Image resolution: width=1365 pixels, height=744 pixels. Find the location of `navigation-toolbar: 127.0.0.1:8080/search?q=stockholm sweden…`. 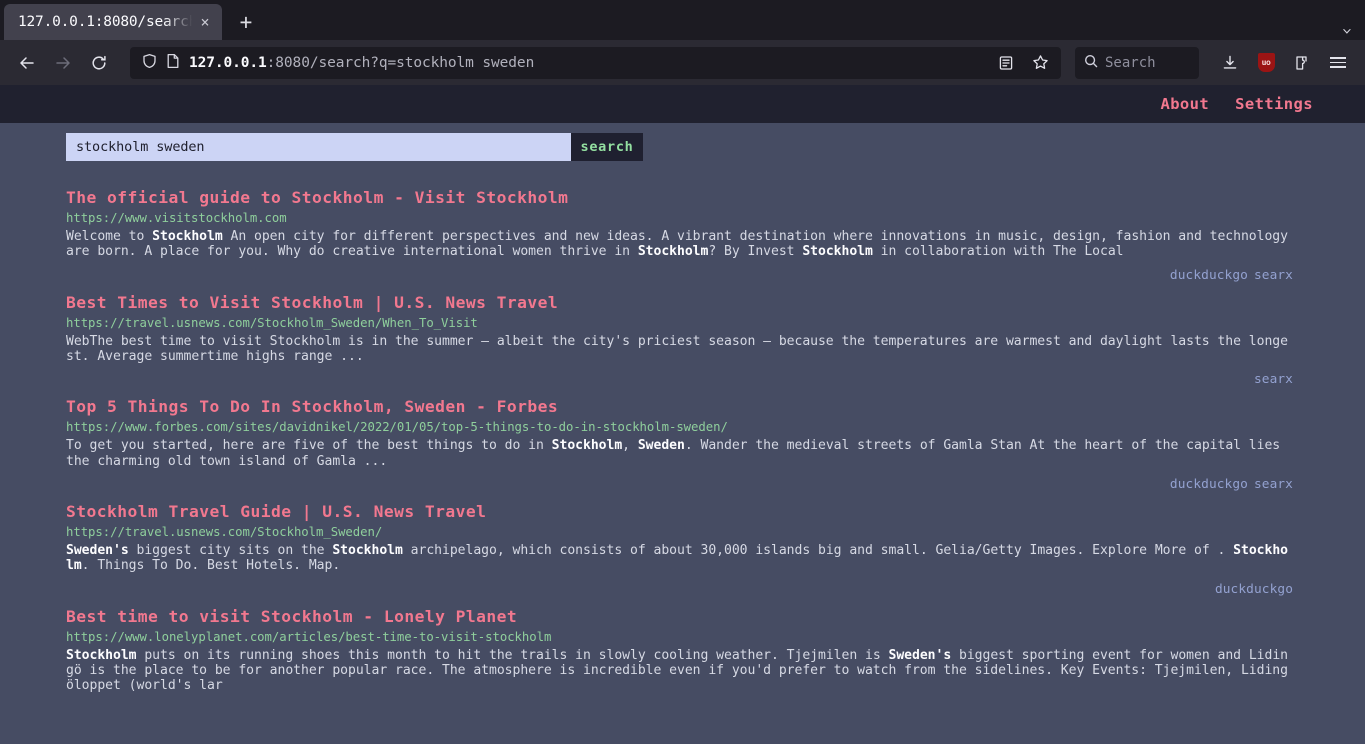

navigation-toolbar: 127.0.0.1:8080/search?q=stockholm sweden… is located at coordinates (682, 62).